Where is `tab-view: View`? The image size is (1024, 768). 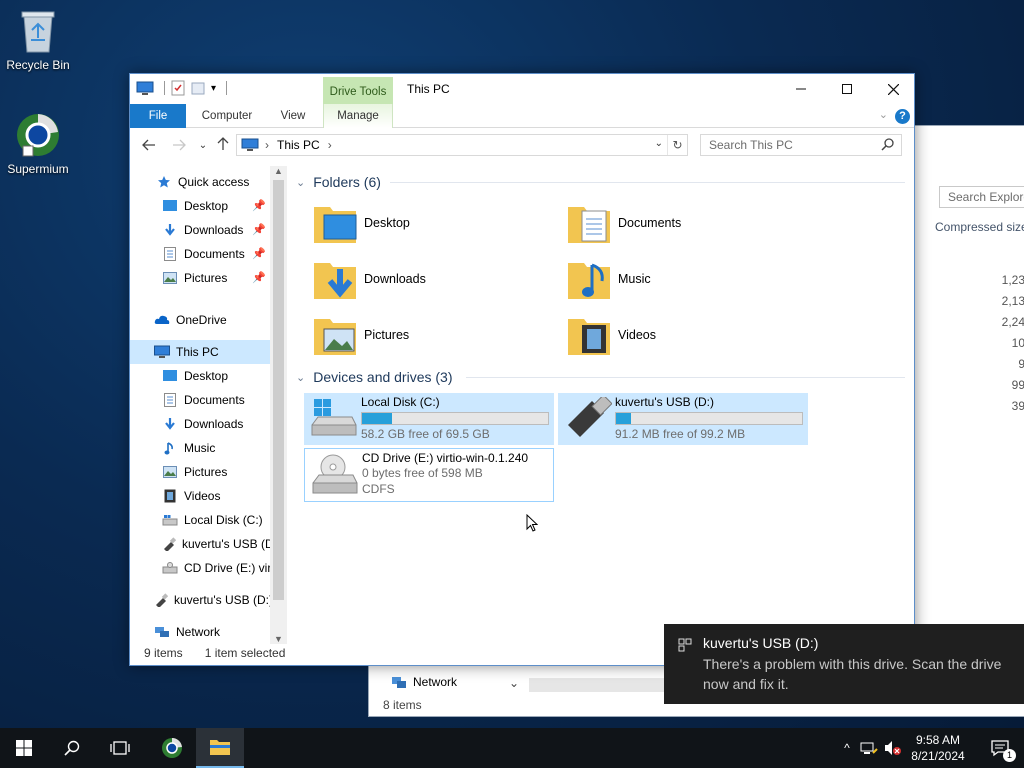
tab-view: View is located at coordinates (293, 116).